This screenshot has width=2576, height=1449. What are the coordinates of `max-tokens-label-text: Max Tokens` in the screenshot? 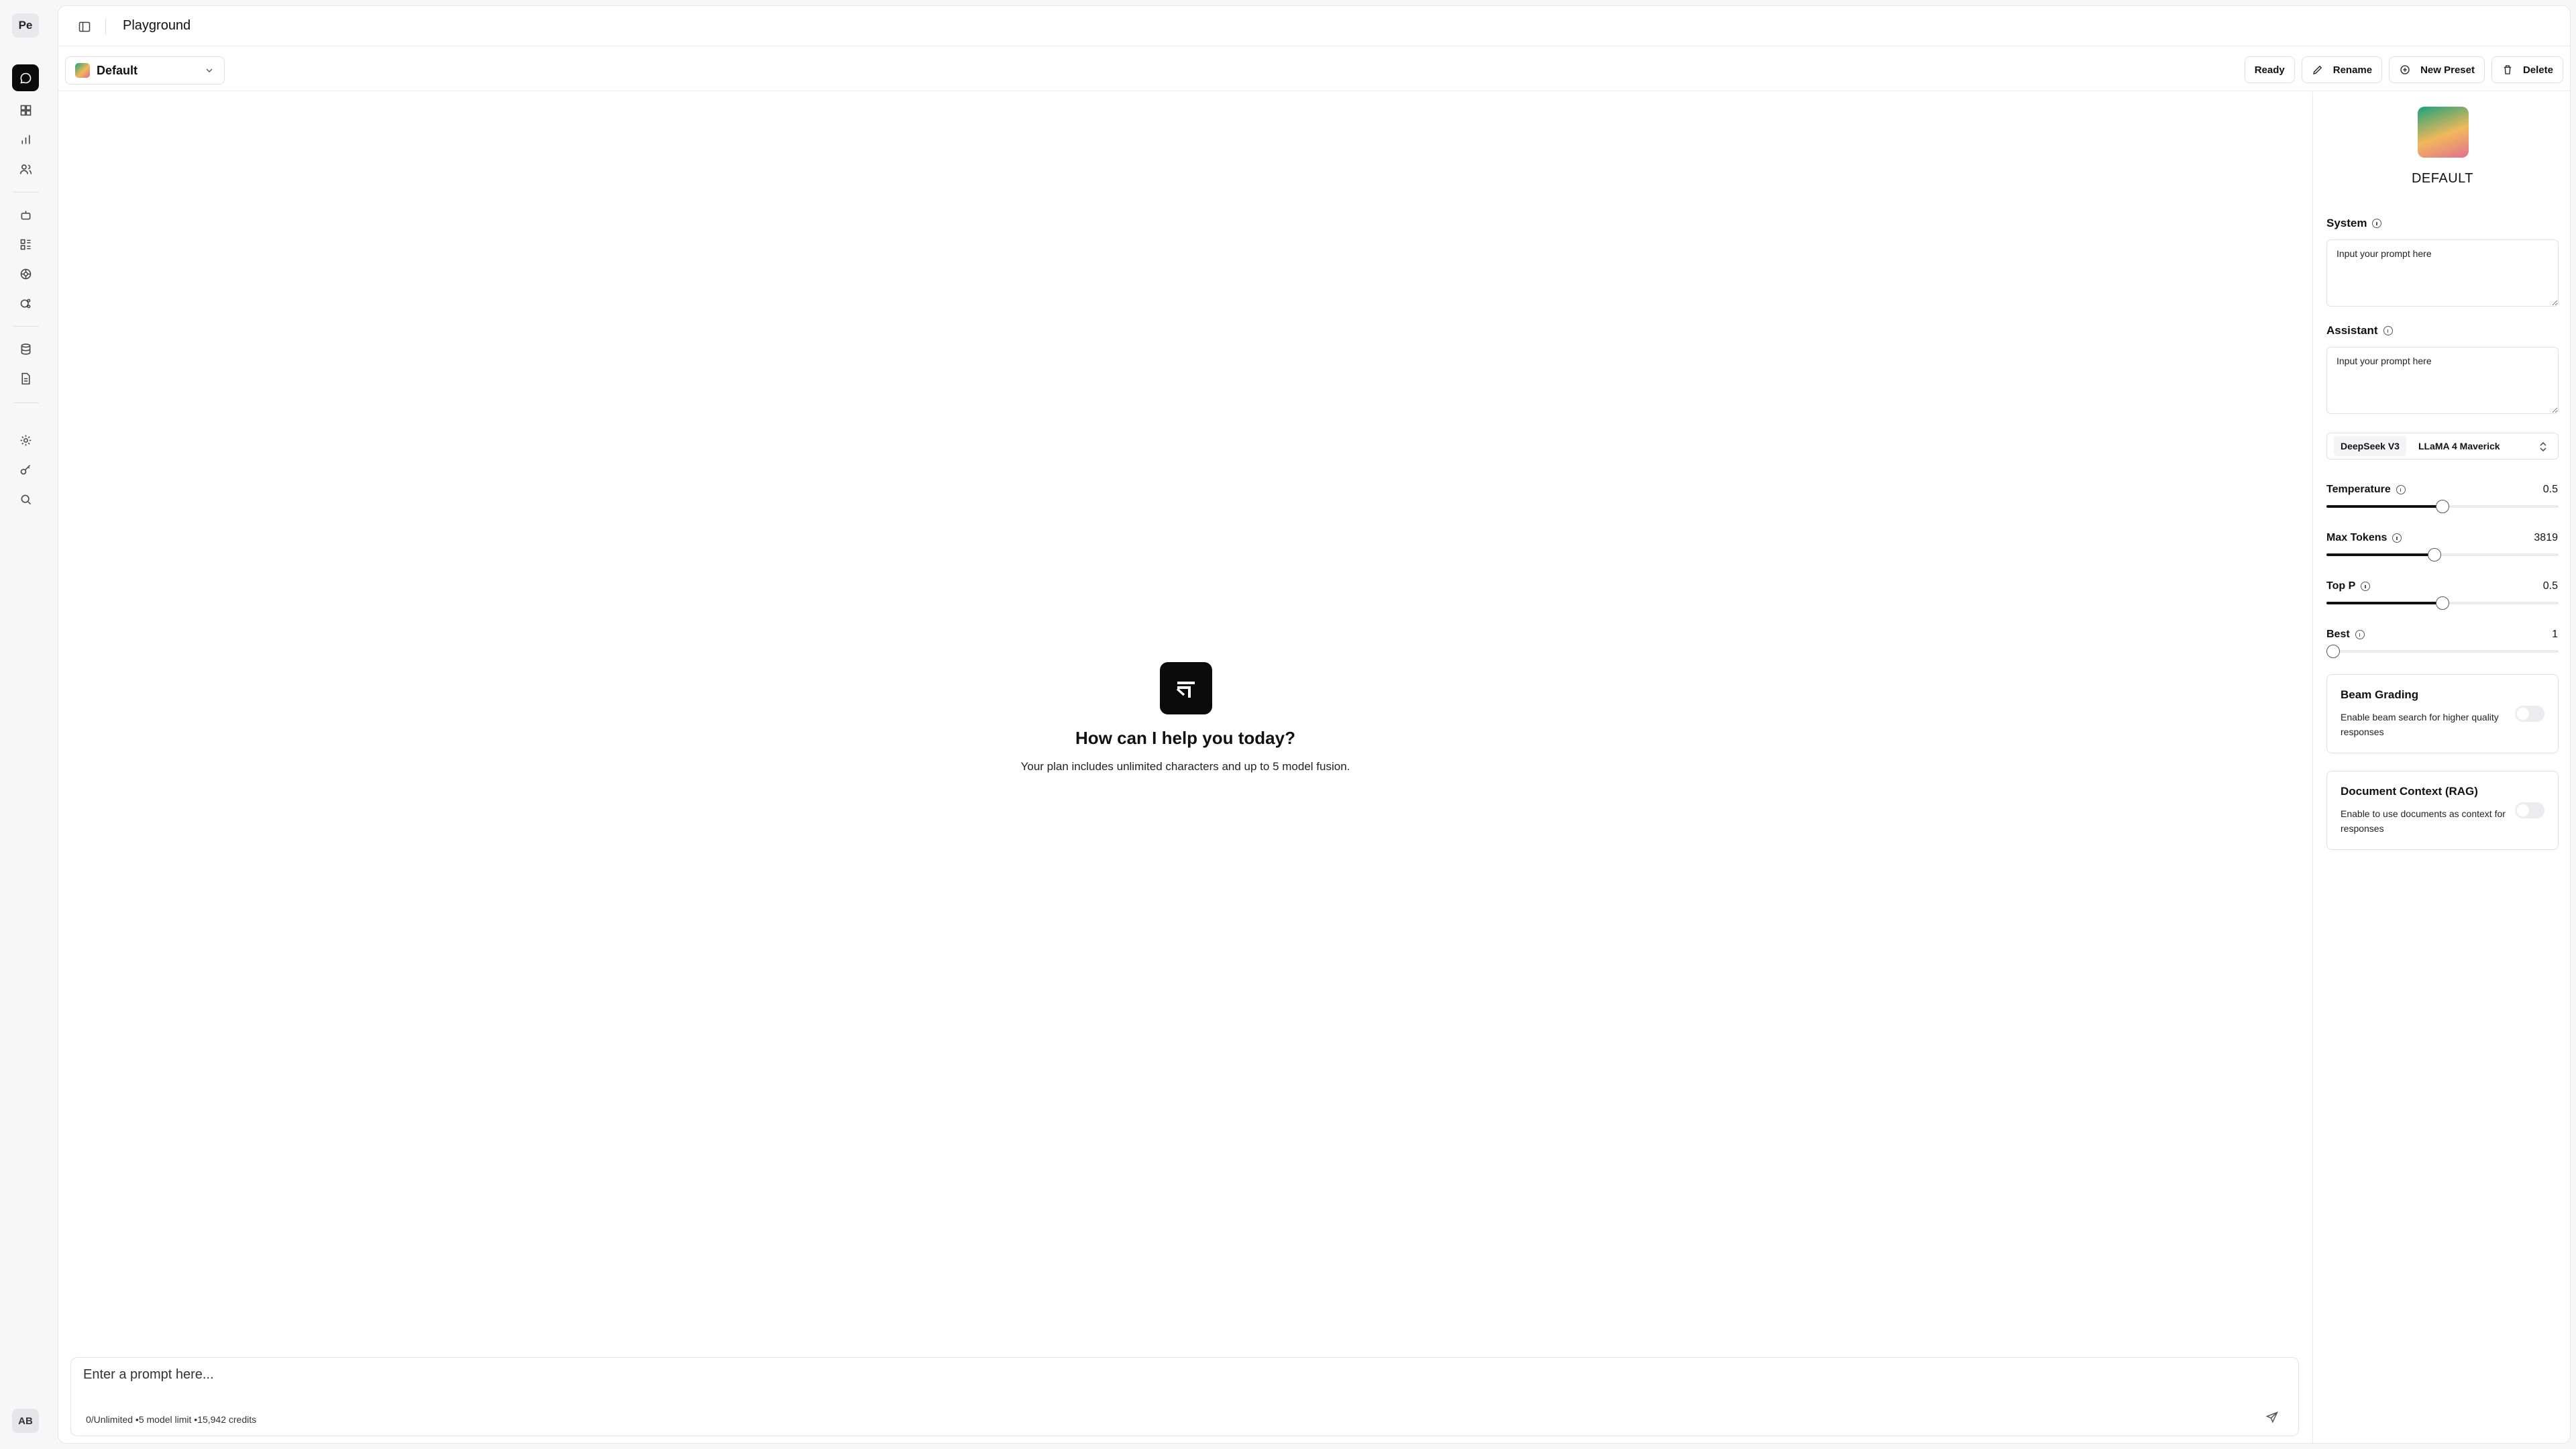 It's located at (2356, 537).